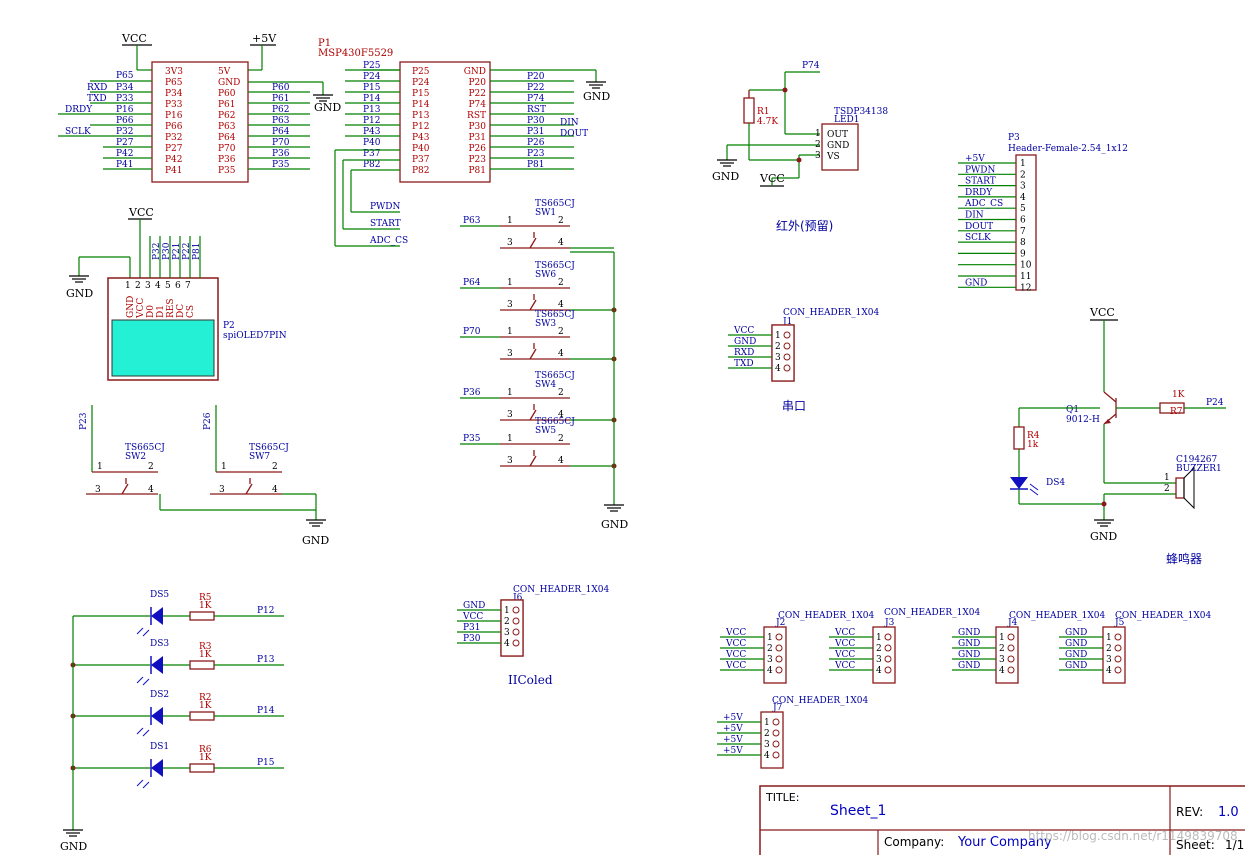  Describe the element at coordinates (138, 286) in the screenshot. I see `oled-pin-num: 2` at that location.